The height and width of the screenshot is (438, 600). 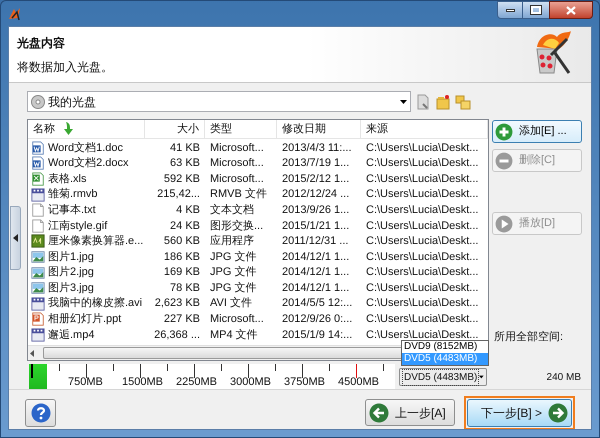 I want to click on file-size: 592 KB, so click(x=182, y=179).